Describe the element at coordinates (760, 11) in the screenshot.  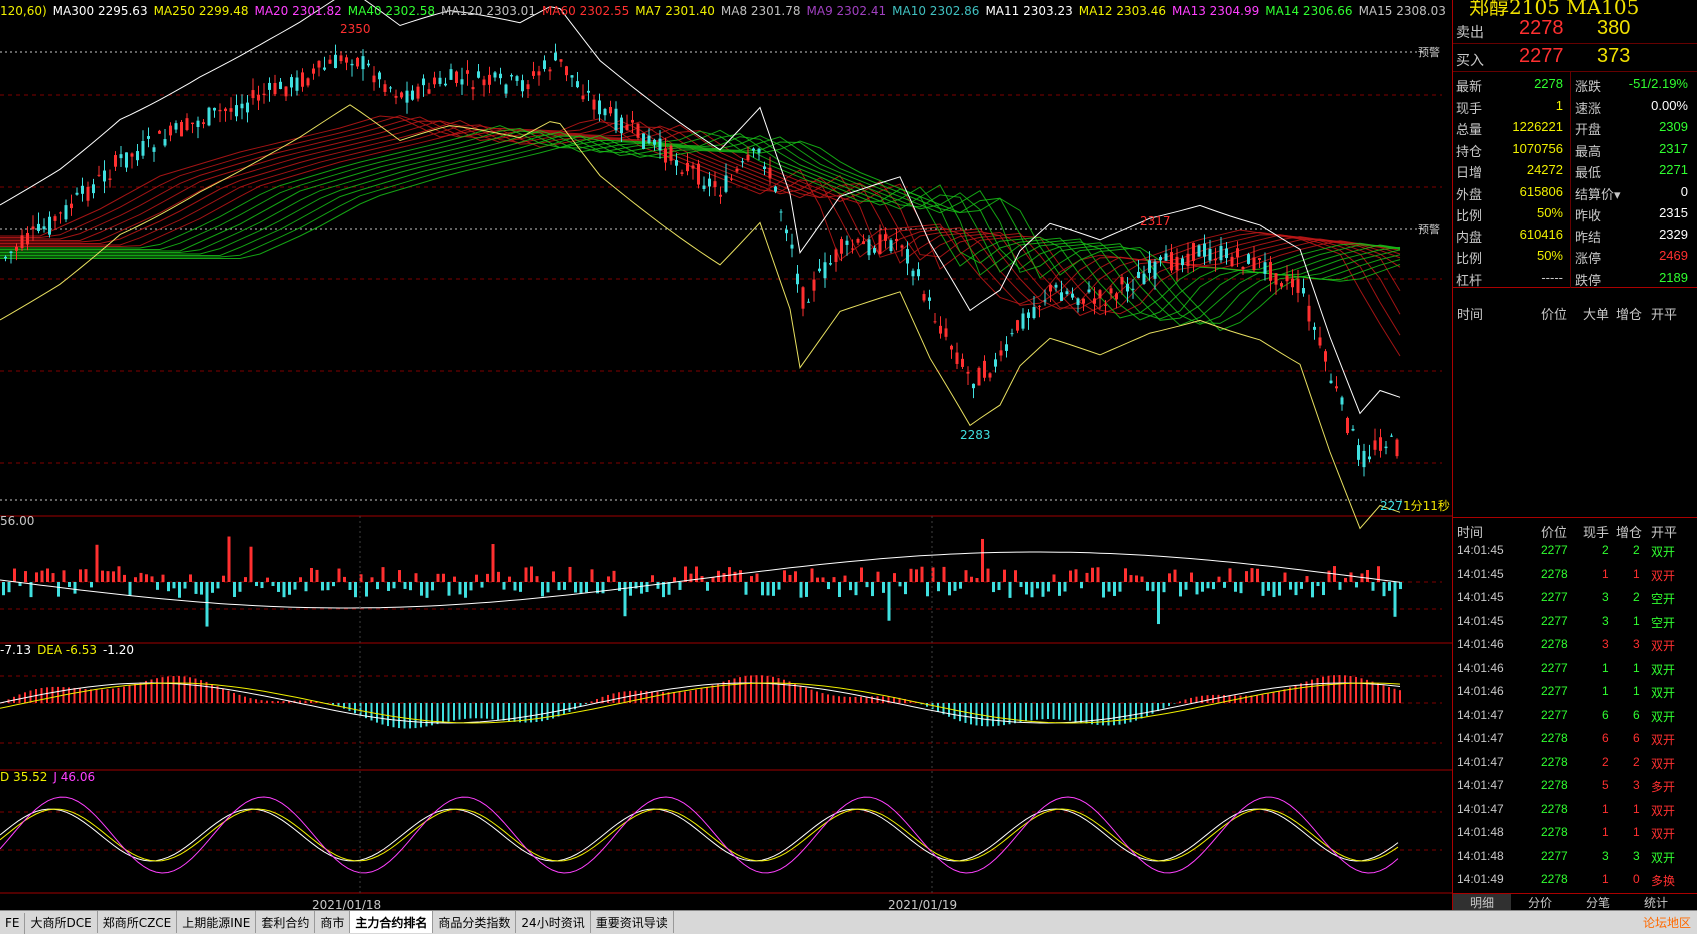
I see `ma-legend-item: MA8 2301.78` at that location.